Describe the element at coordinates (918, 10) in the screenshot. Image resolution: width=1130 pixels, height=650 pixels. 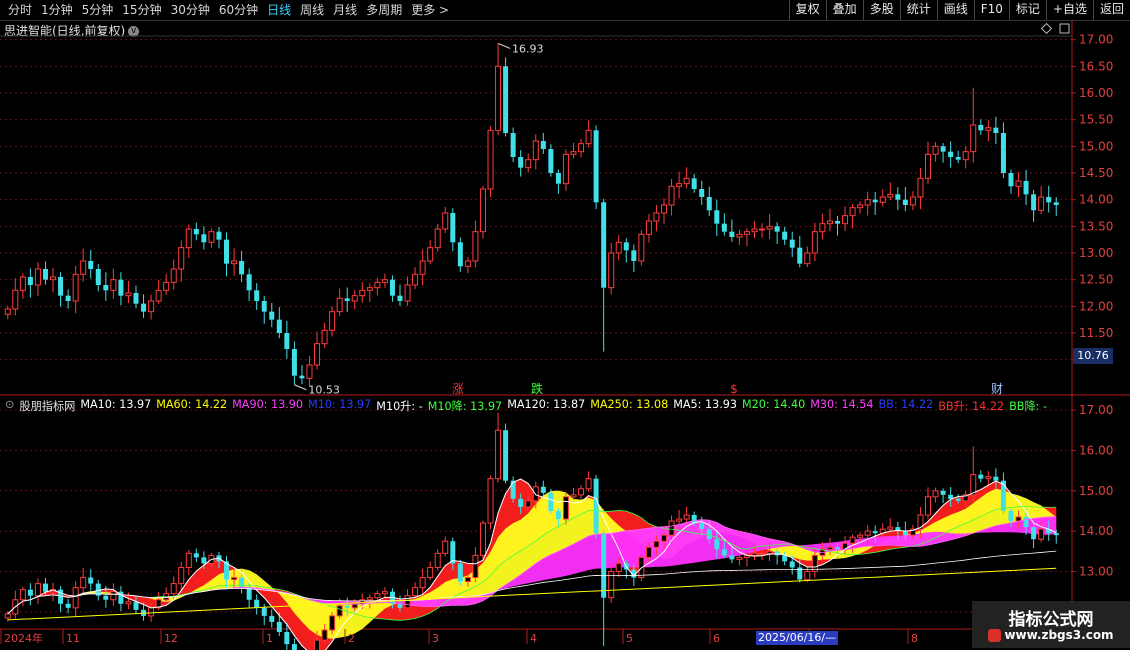
I see `action-button-3: 统计` at that location.